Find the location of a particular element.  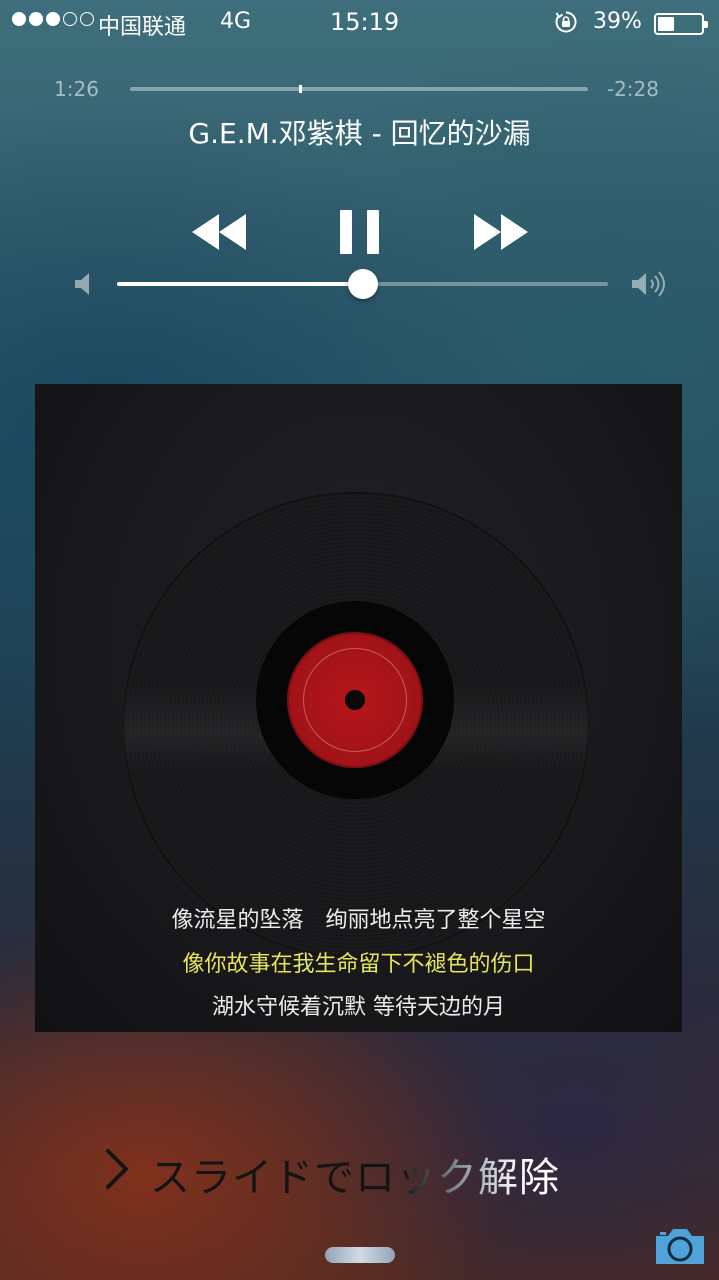

vinyl-label is located at coordinates (355, 700).